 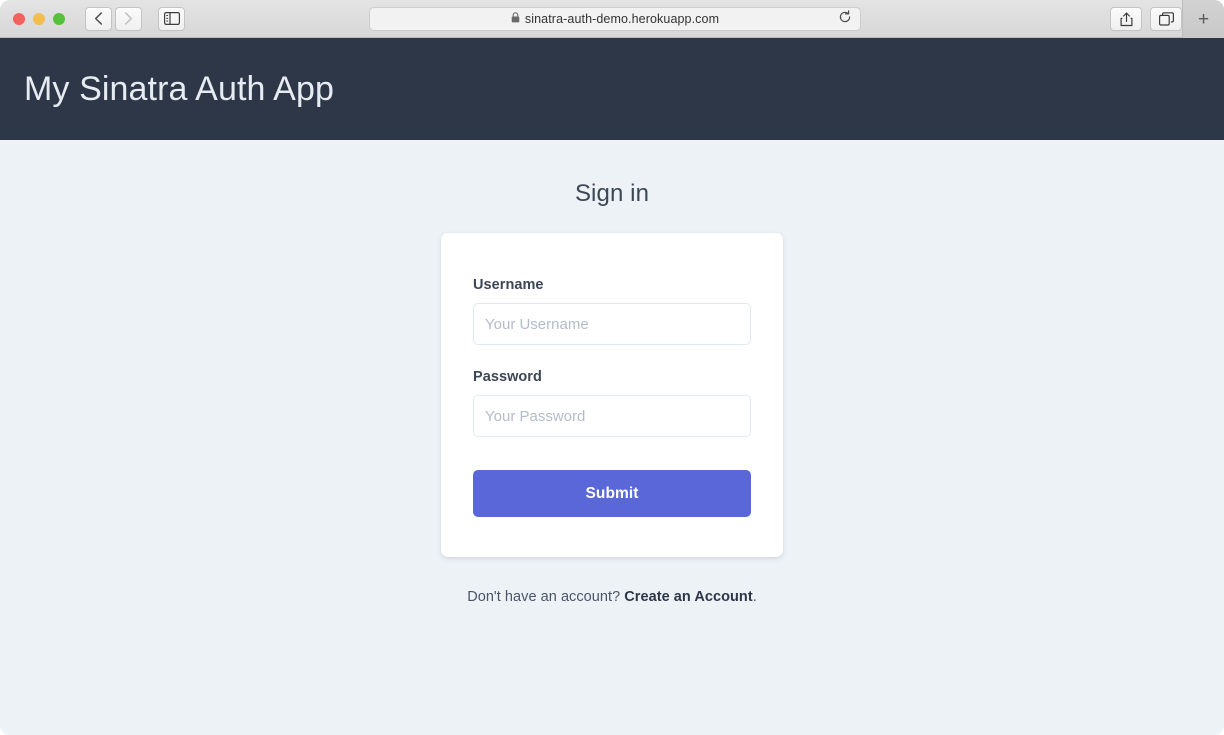 What do you see at coordinates (612, 416) in the screenshot?
I see `password-input` at bounding box center [612, 416].